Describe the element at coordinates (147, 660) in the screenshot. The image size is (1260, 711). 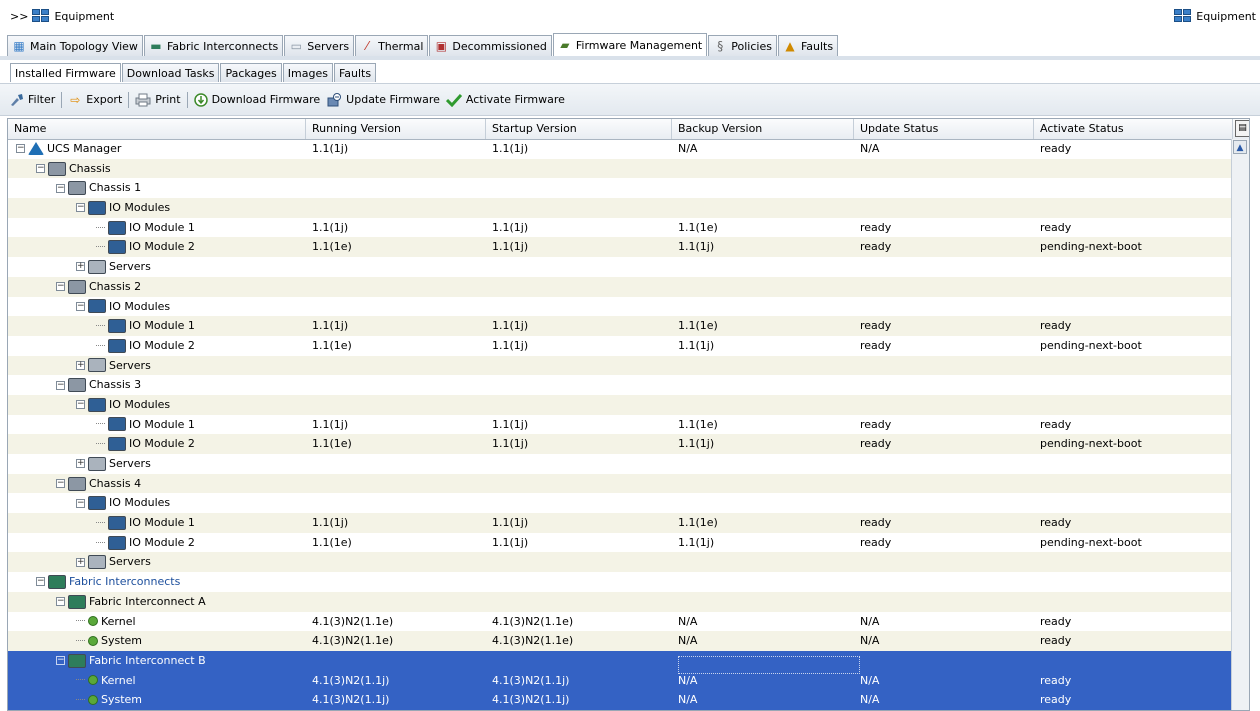
I see `tree-node-label: Fabric Interconnect B` at that location.